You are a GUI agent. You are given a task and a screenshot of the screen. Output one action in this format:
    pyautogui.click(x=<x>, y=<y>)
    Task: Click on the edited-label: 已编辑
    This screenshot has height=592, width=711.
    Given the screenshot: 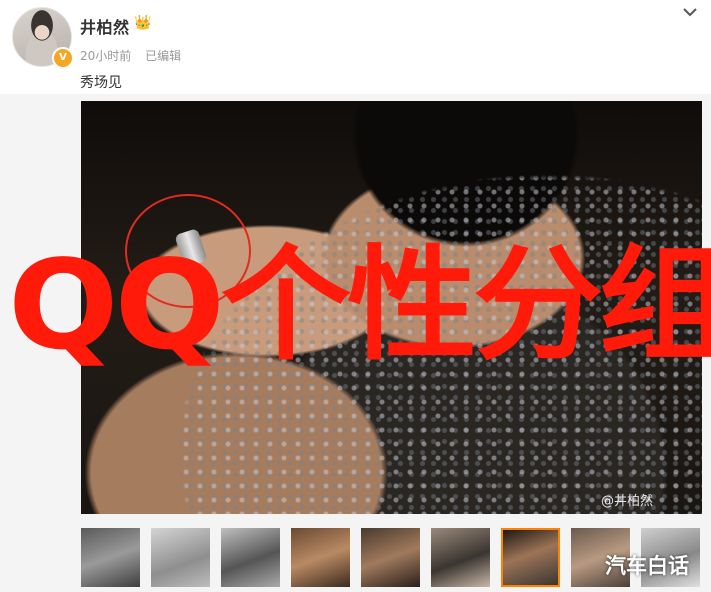 What is the action you would take?
    pyautogui.click(x=163, y=56)
    